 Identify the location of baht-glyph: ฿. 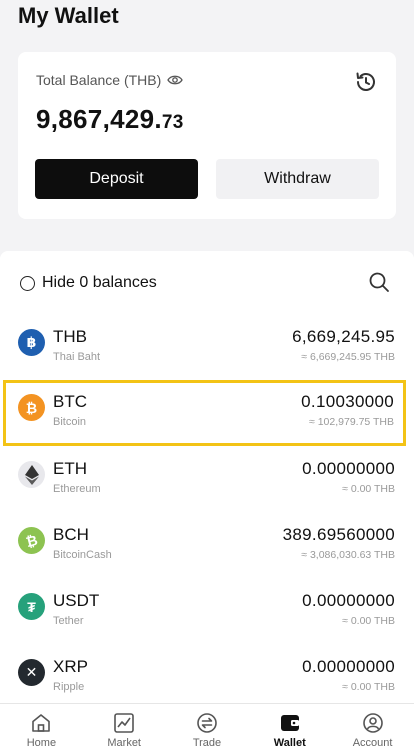
(31, 342).